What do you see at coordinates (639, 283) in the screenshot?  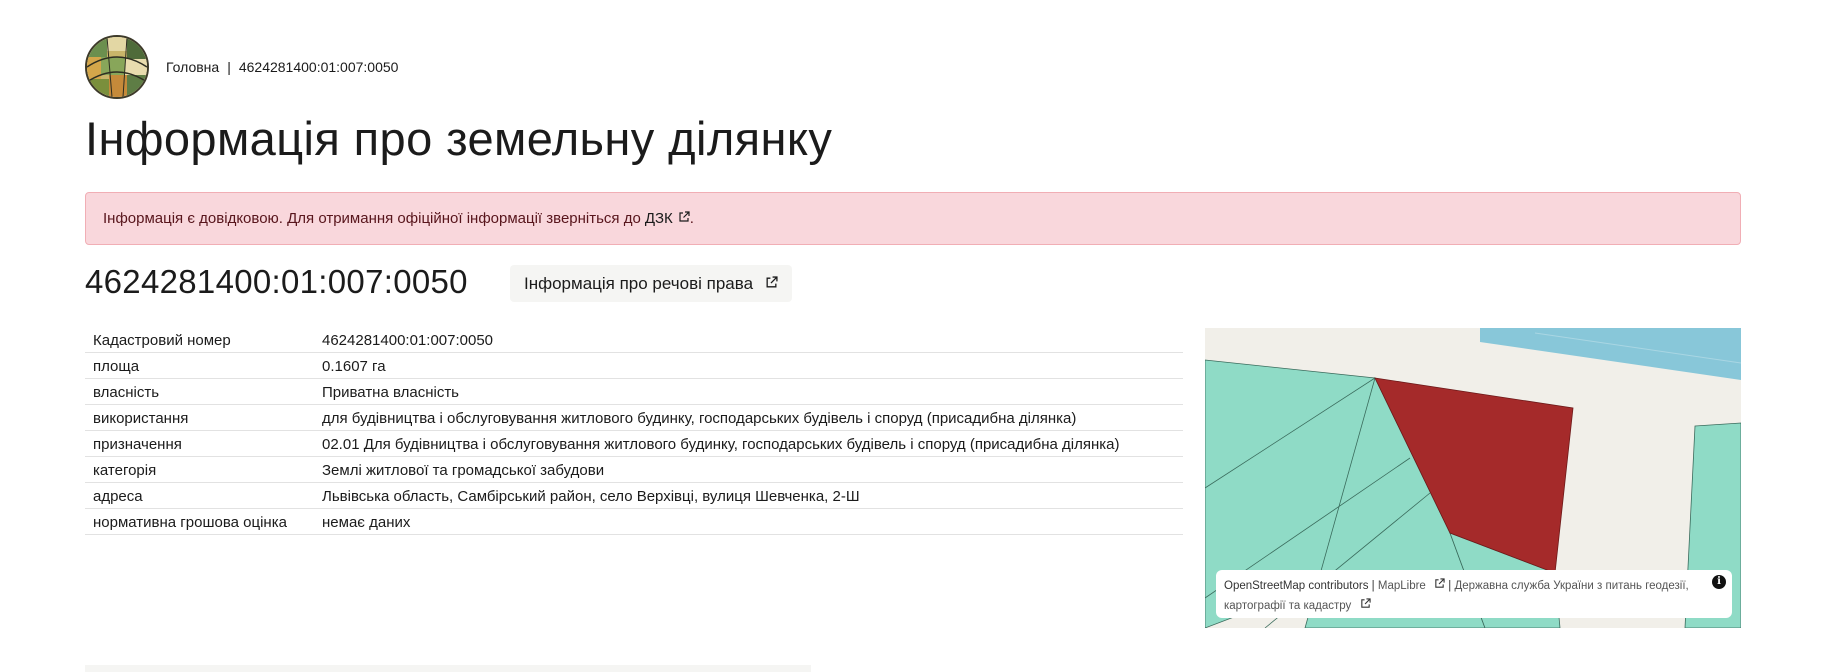 I see `property-rights-label: Інформація про речові права` at bounding box center [639, 283].